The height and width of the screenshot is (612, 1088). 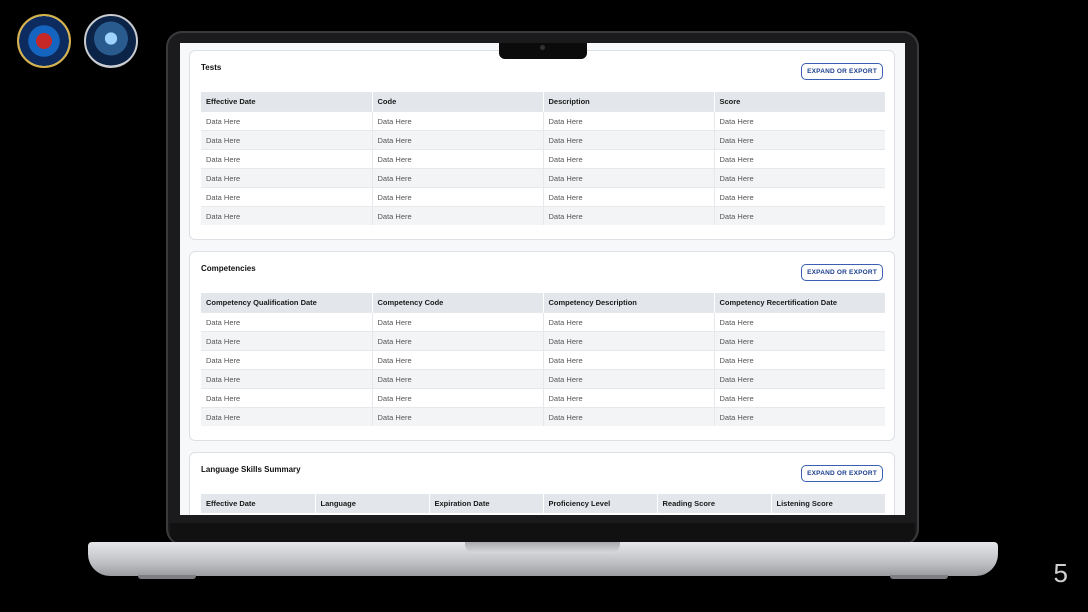 I want to click on column-header: Description, so click(x=629, y=102).